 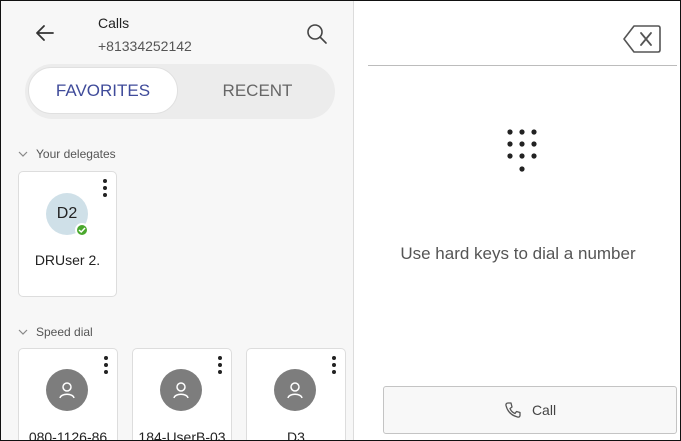 I want to click on search-icon, so click(x=317, y=34).